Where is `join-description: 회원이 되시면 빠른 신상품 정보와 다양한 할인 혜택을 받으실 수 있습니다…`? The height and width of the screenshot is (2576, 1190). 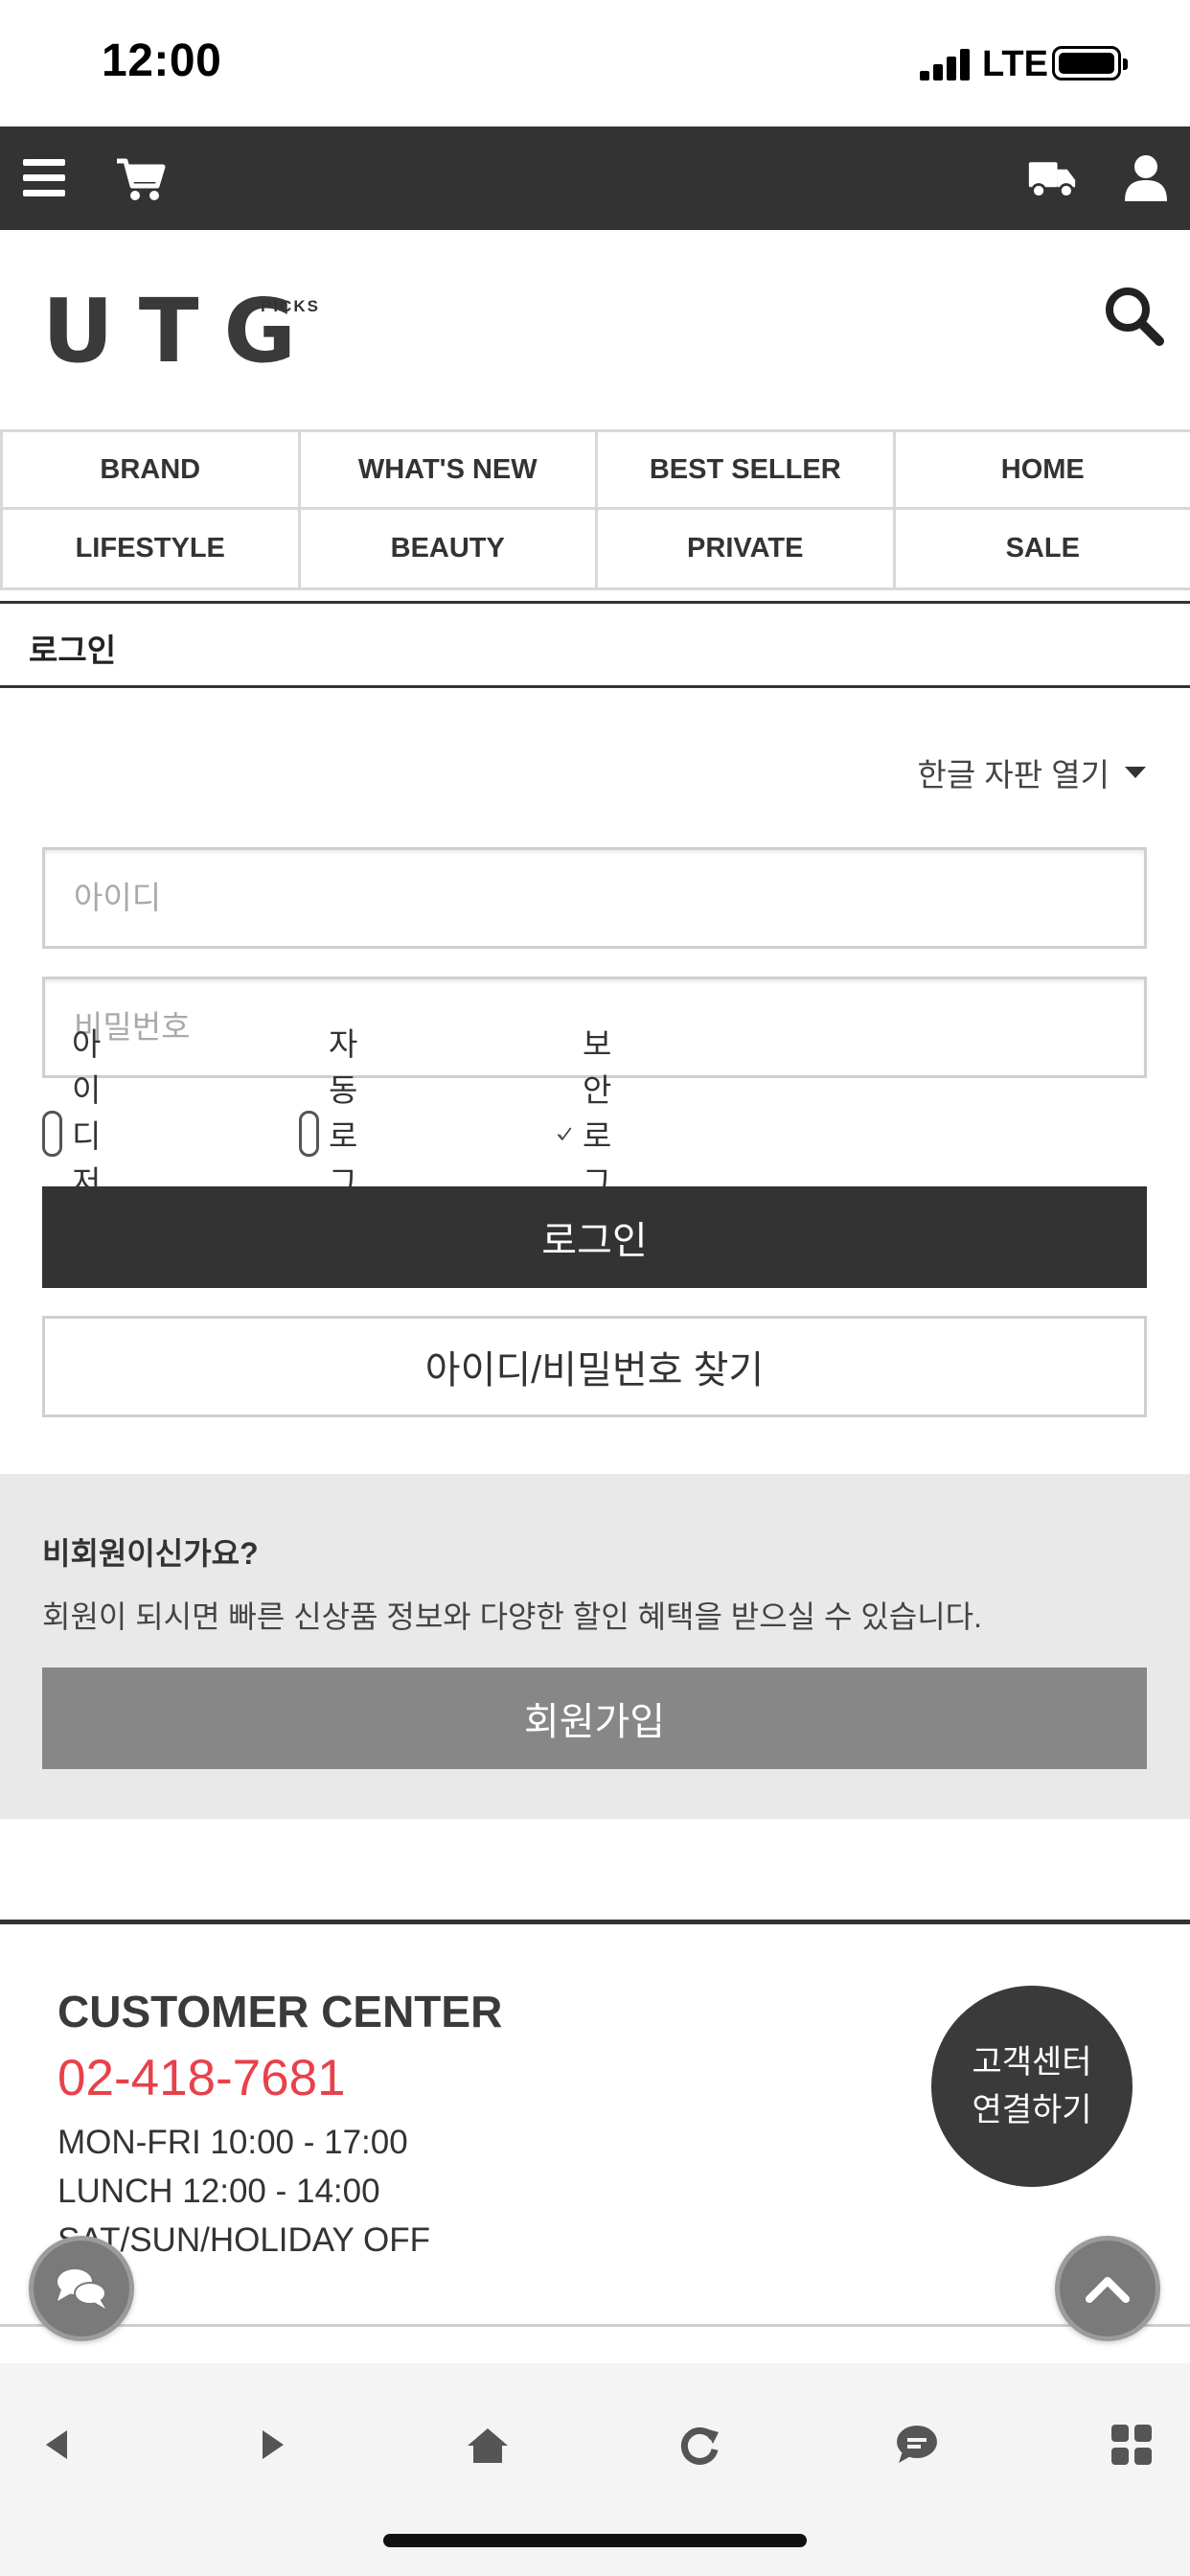
join-description: 회원이 되시면 빠른 신상품 정보와 다양한 할인 혜택을 받으실 수 있습니다… is located at coordinates (512, 1616).